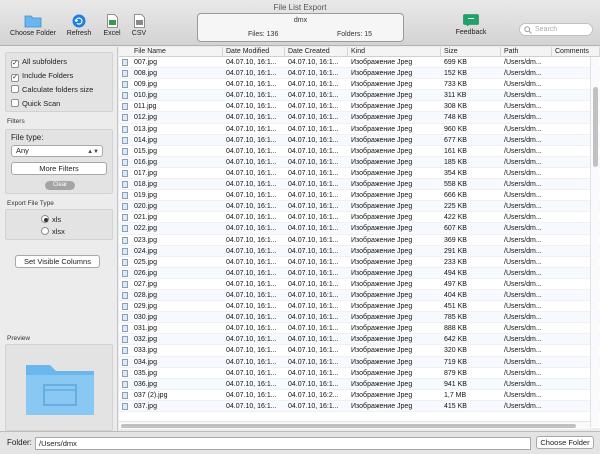 The width and height of the screenshot is (600, 454). What do you see at coordinates (59, 168) in the screenshot?
I see `more-filters-button: More Filters` at bounding box center [59, 168].